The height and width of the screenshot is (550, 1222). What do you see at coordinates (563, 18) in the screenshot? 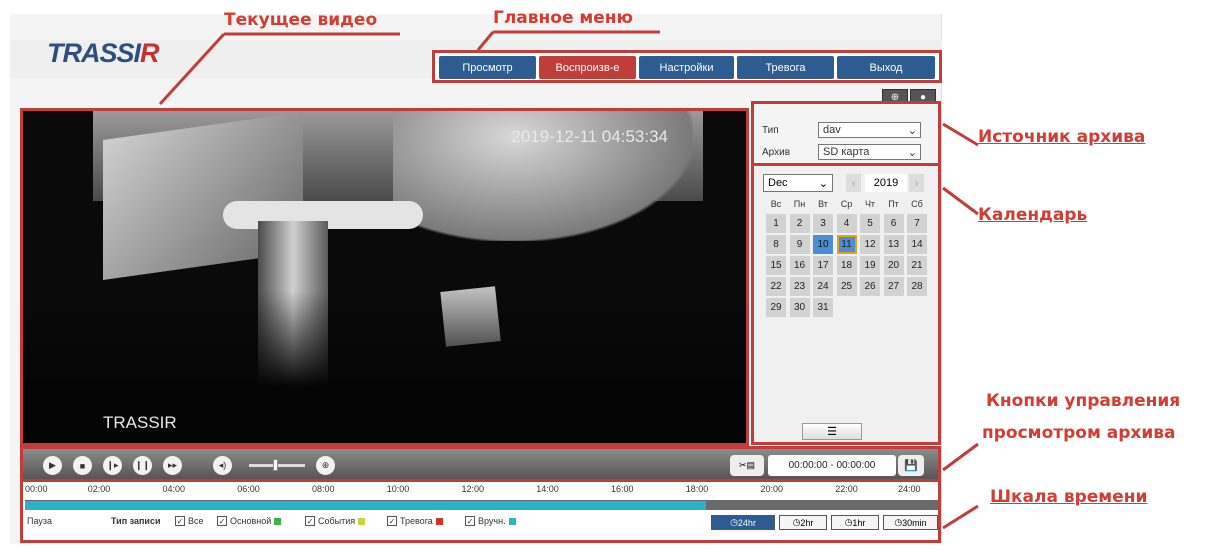
I see `annotation-main-menu: Главное меню` at bounding box center [563, 18].